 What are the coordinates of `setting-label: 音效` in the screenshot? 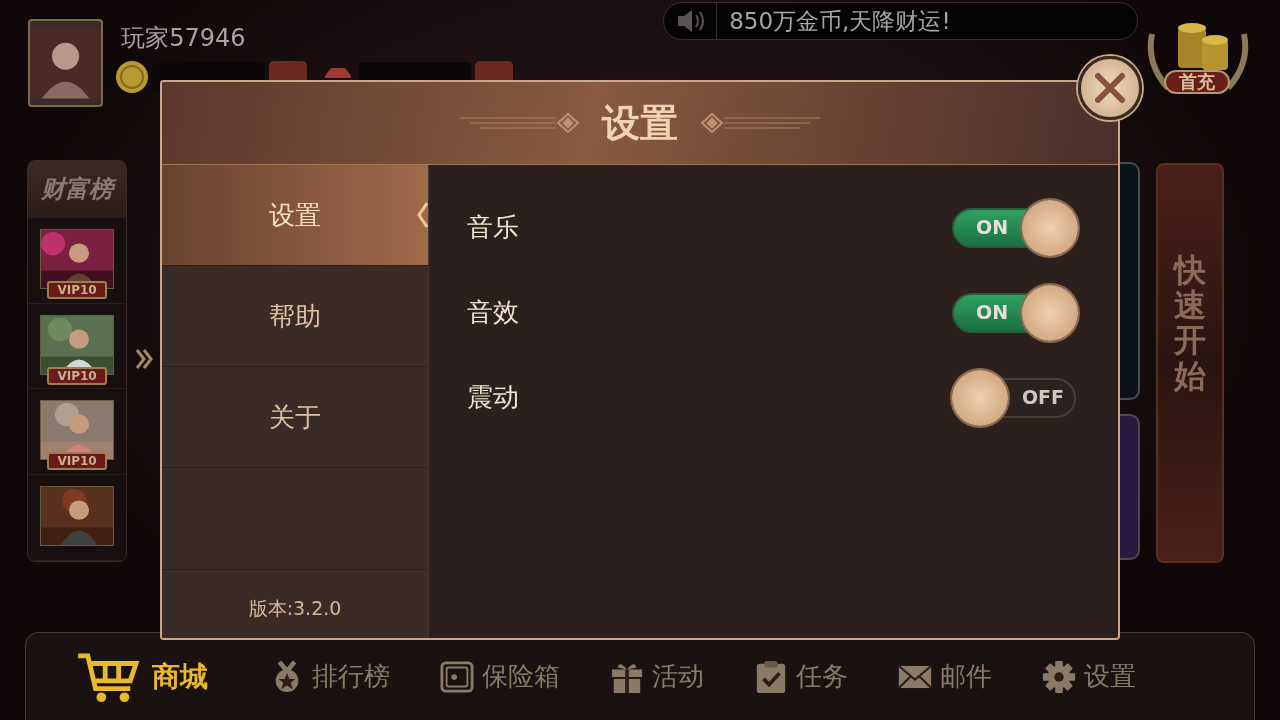 It's located at (493, 312).